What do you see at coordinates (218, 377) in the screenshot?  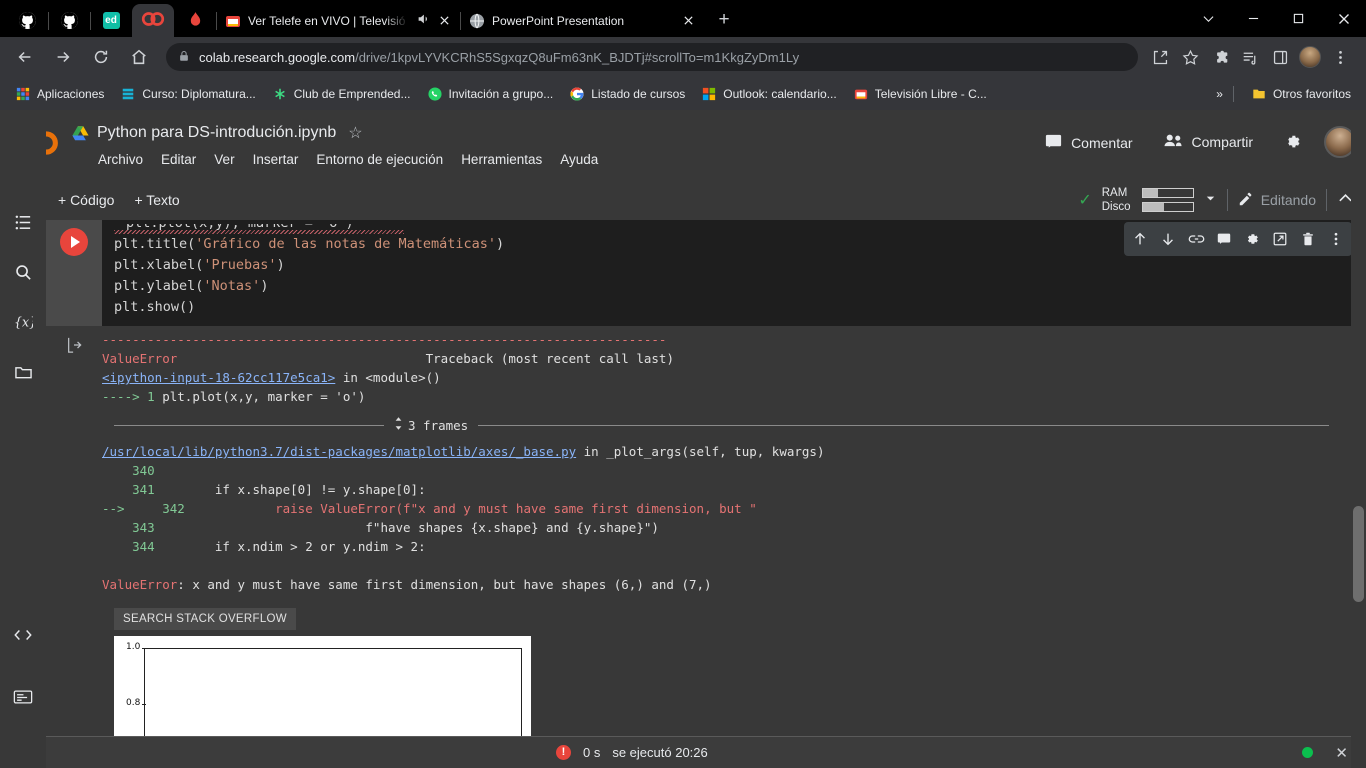 I see `input-ref-link: <ipython-input-18-62cc117e5ca1>` at bounding box center [218, 377].